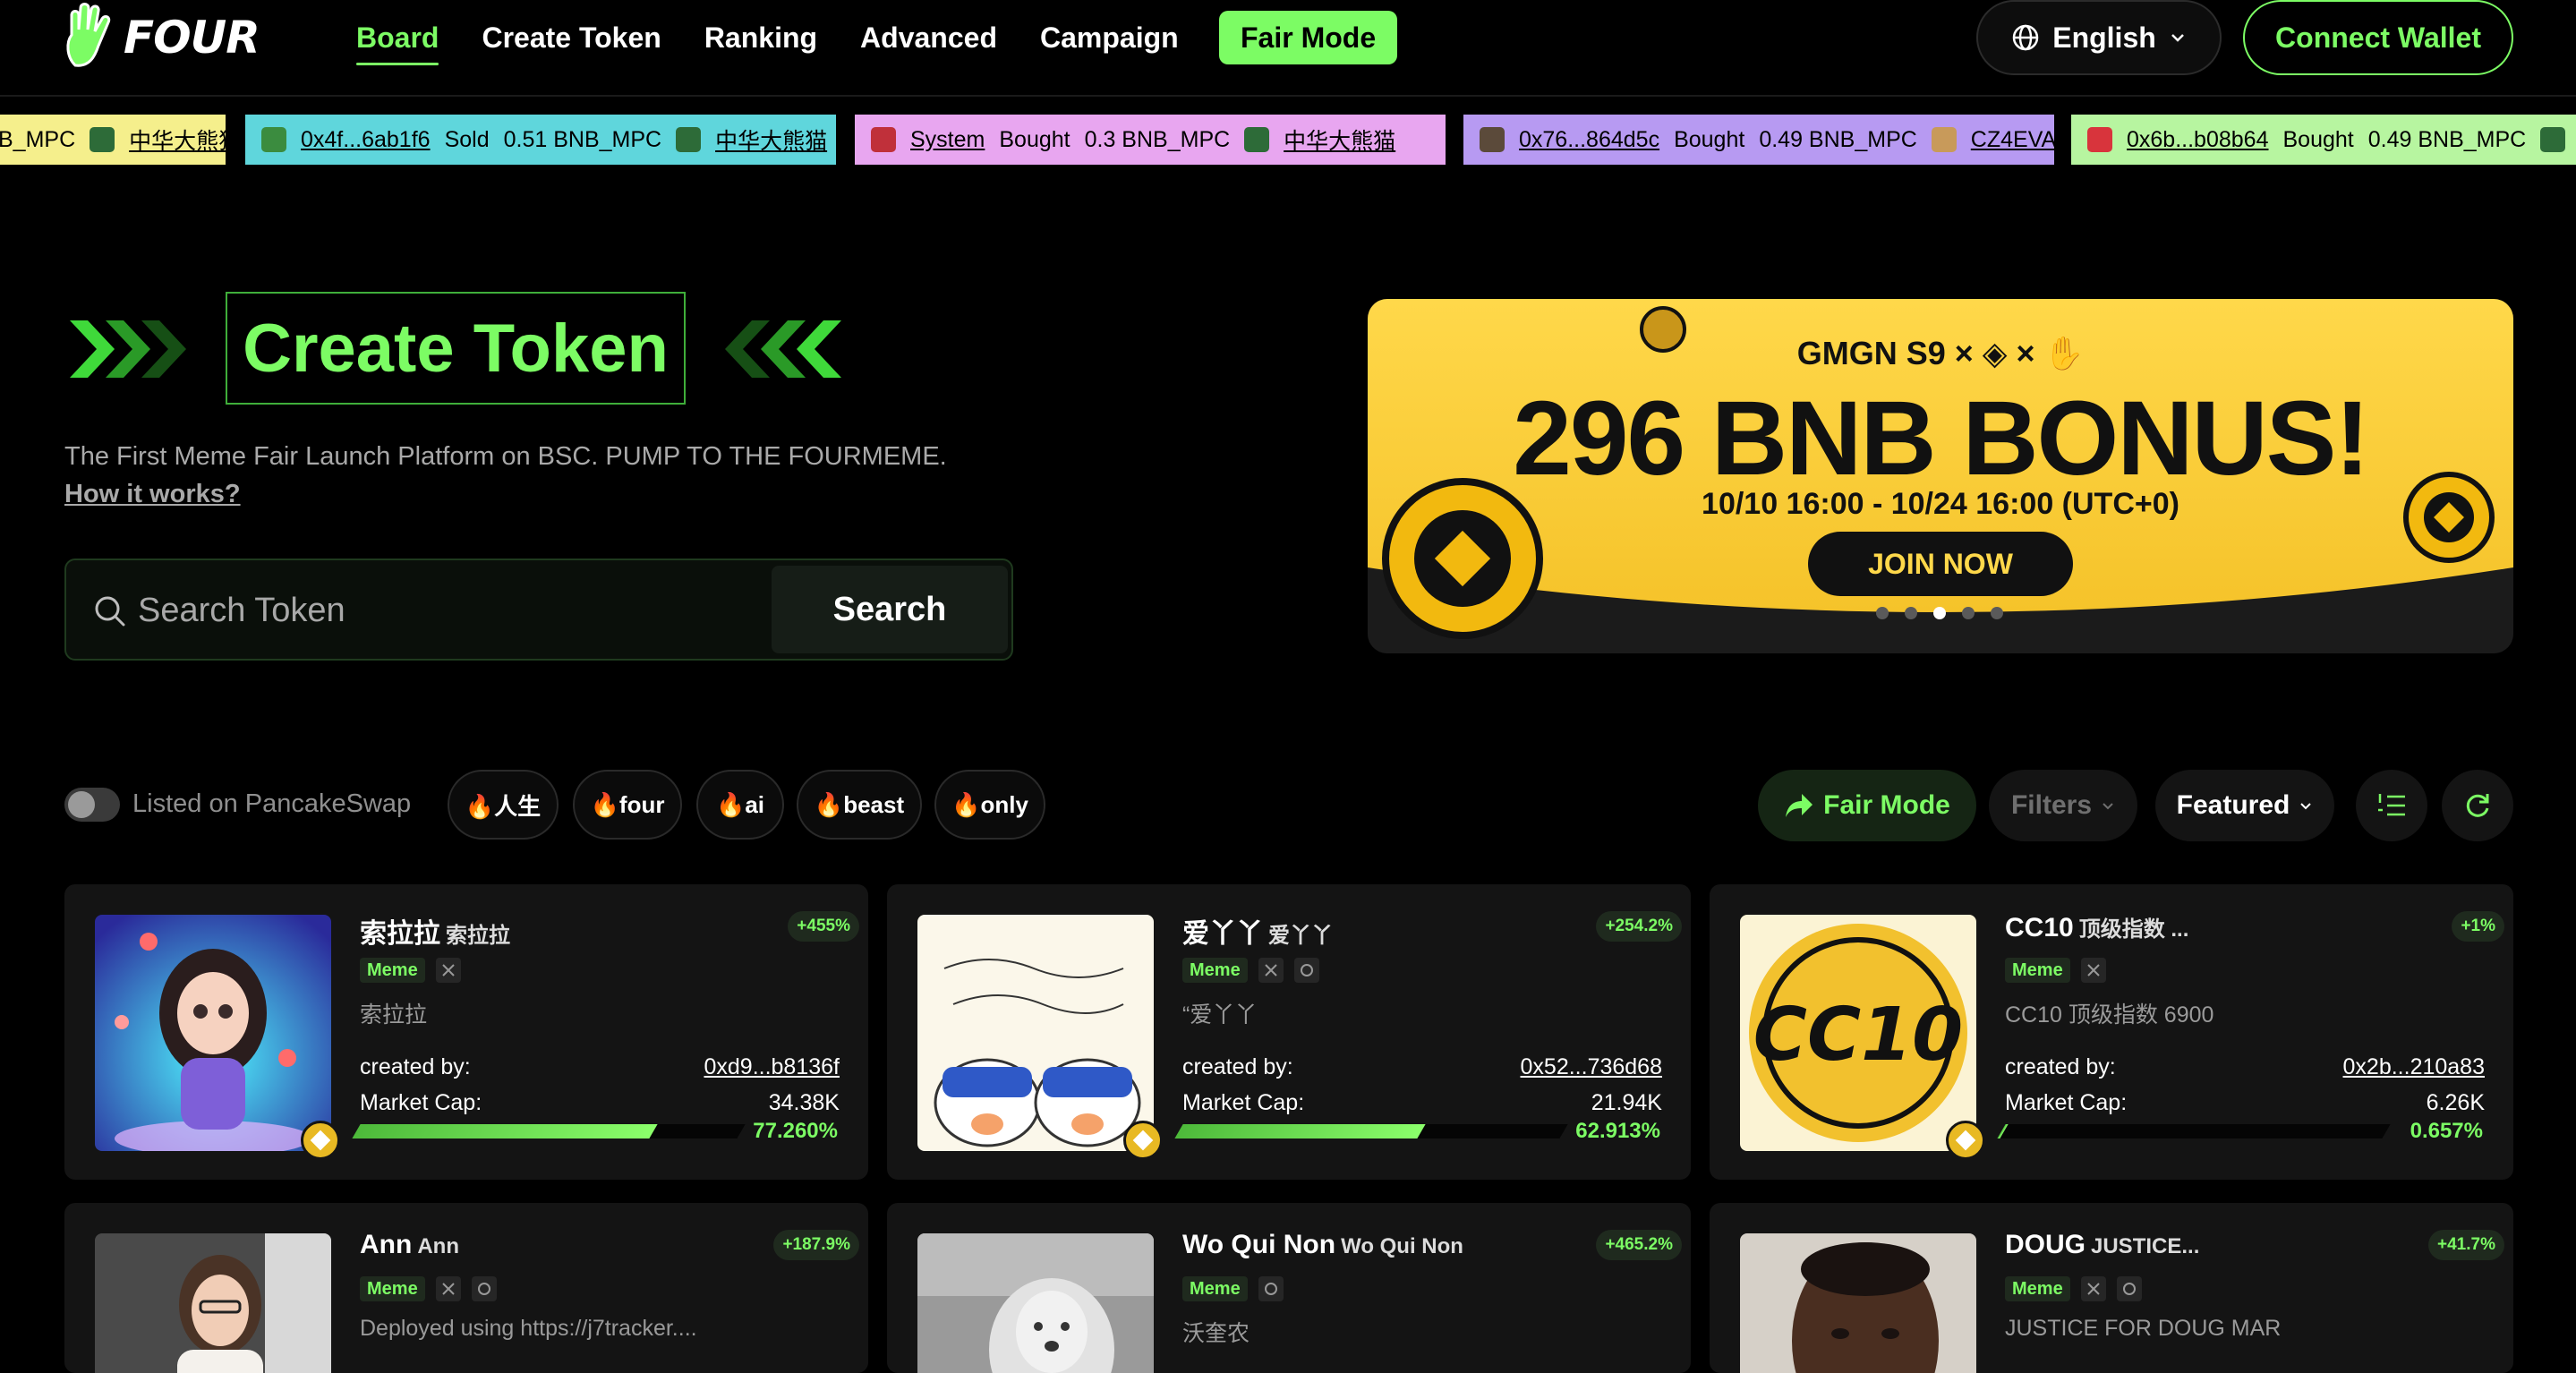 This screenshot has height=1373, width=2576. I want to click on chip-tag: 🔥beast, so click(859, 805).